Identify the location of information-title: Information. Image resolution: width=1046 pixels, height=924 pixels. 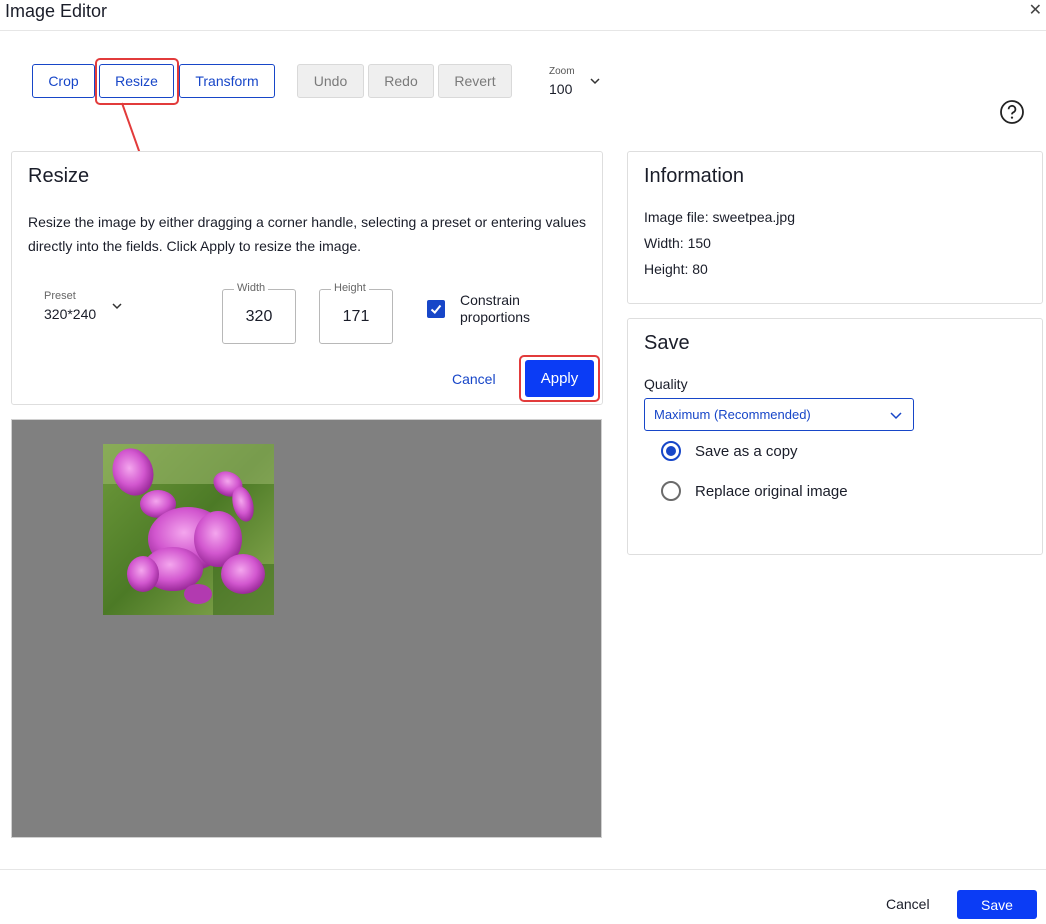
(694, 176).